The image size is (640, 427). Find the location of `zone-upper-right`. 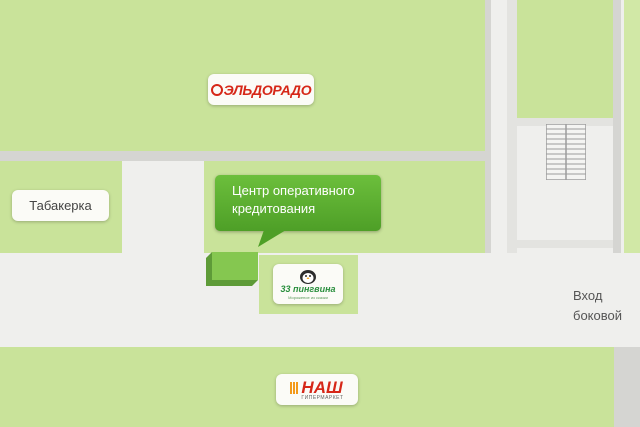

zone-upper-right is located at coordinates (565, 59).